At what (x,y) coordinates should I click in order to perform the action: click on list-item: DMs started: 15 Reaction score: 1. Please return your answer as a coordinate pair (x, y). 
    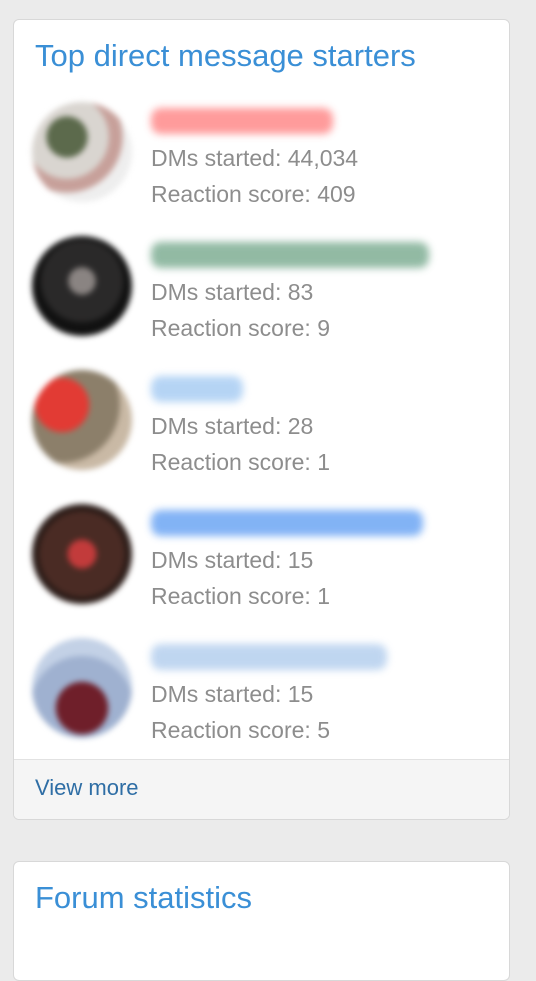
    Looking at the image, I should click on (261, 567).